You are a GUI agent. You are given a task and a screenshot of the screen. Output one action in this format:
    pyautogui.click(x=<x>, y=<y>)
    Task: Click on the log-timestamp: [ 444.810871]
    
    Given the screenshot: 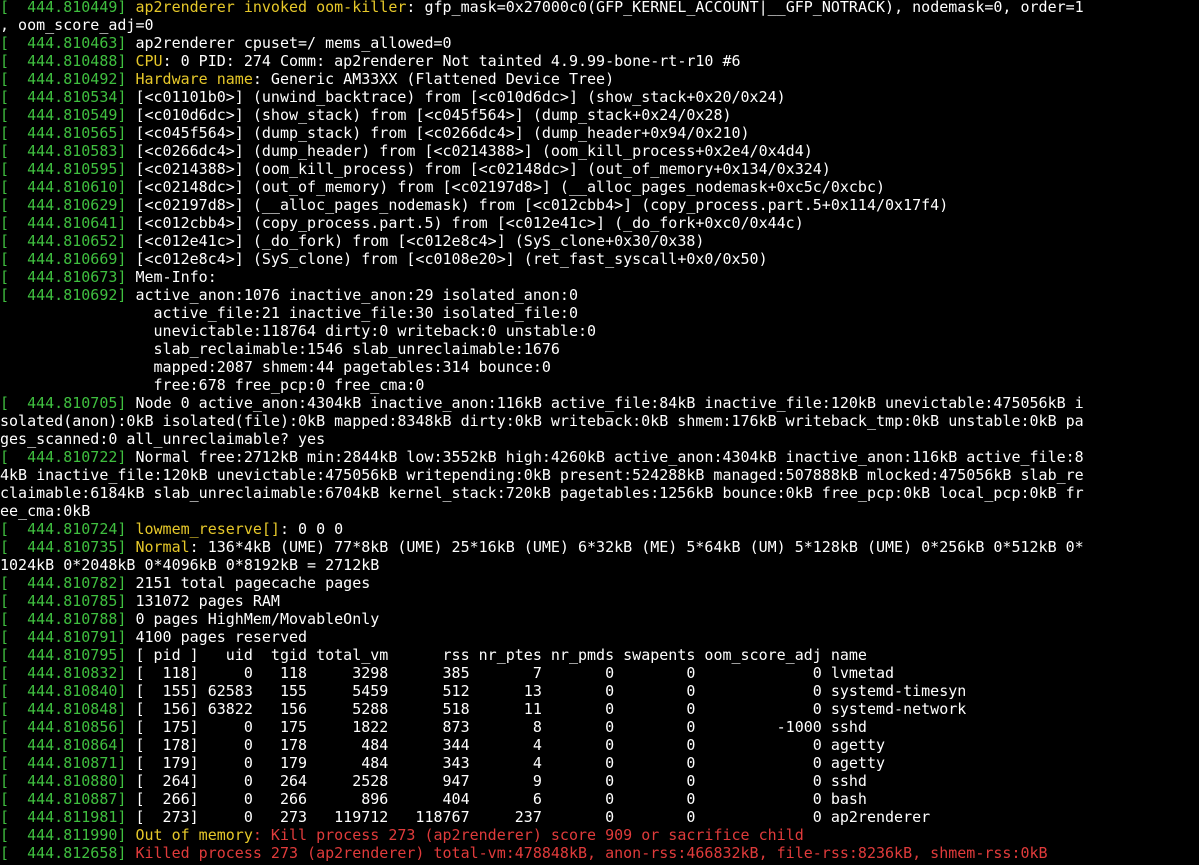 What is the action you would take?
    pyautogui.click(x=68, y=763)
    